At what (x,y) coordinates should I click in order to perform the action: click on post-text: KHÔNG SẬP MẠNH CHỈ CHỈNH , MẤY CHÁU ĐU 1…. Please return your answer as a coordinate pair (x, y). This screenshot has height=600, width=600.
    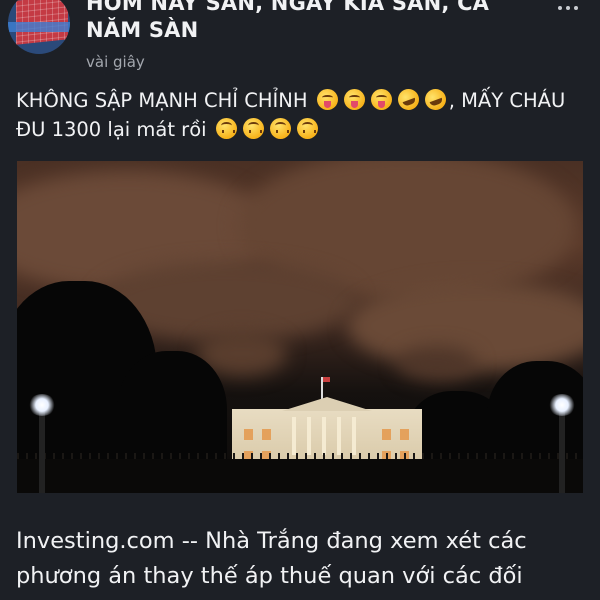
    Looking at the image, I should click on (303, 115).